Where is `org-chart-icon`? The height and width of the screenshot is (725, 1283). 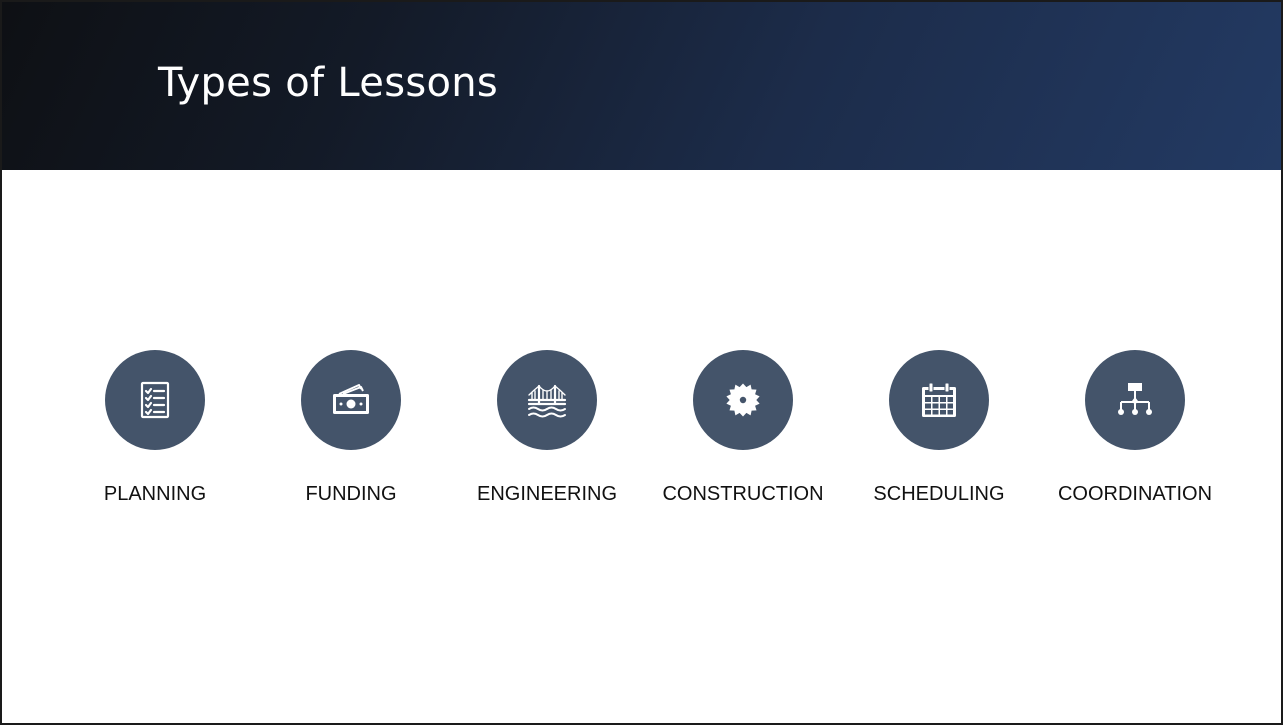 org-chart-icon is located at coordinates (1135, 399).